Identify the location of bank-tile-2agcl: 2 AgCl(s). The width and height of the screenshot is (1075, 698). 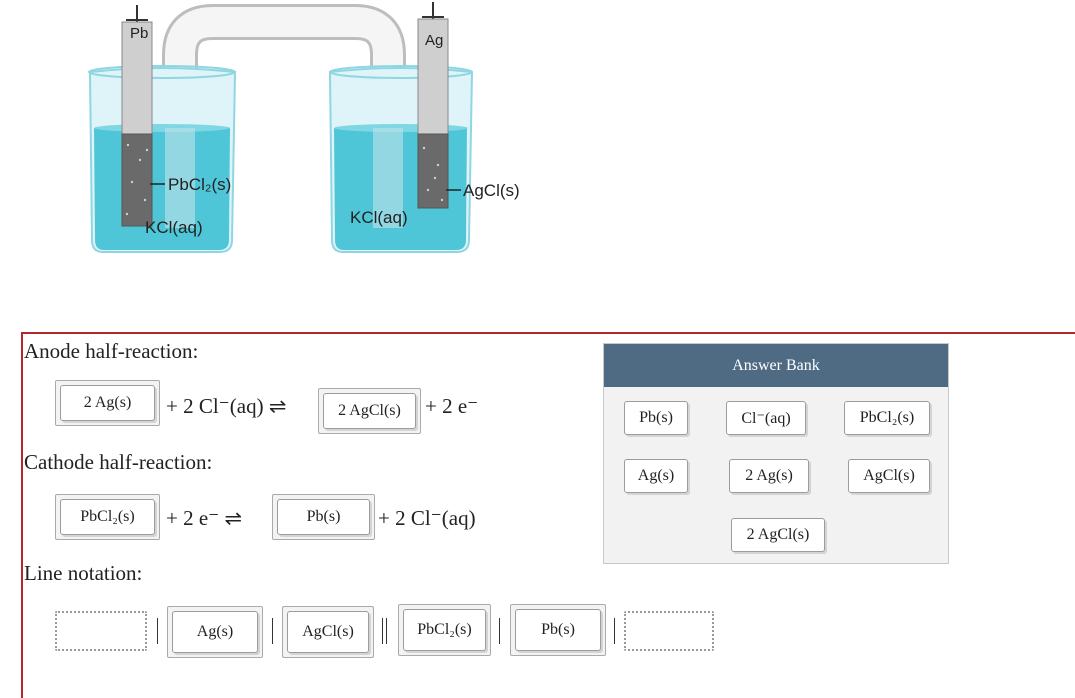
(778, 535).